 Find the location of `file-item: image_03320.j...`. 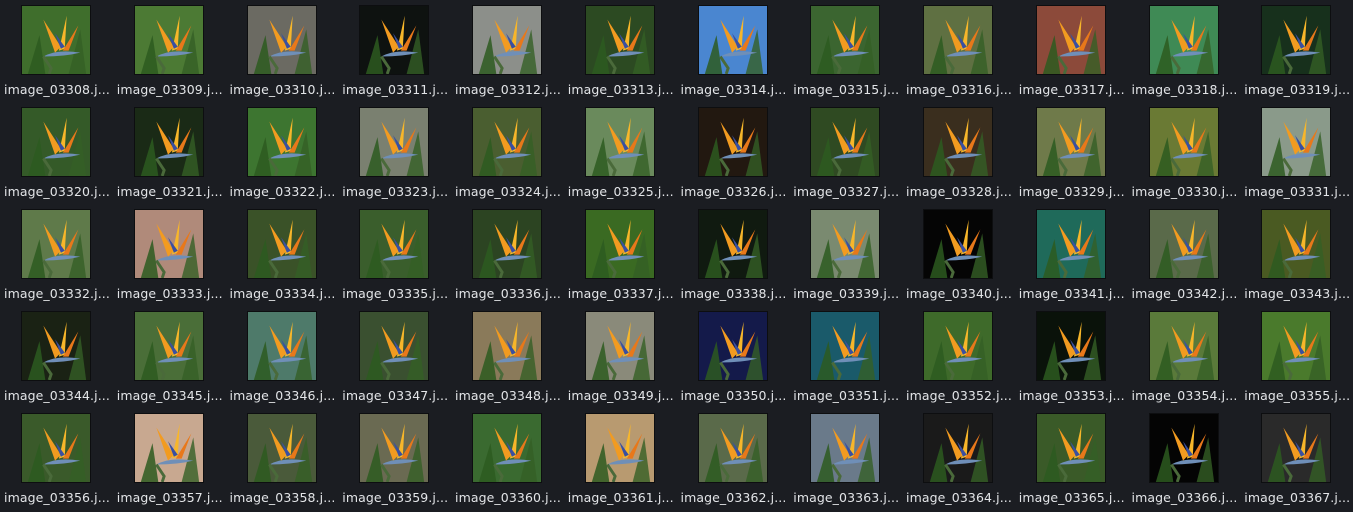

file-item: image_03320.j... is located at coordinates (56, 155).